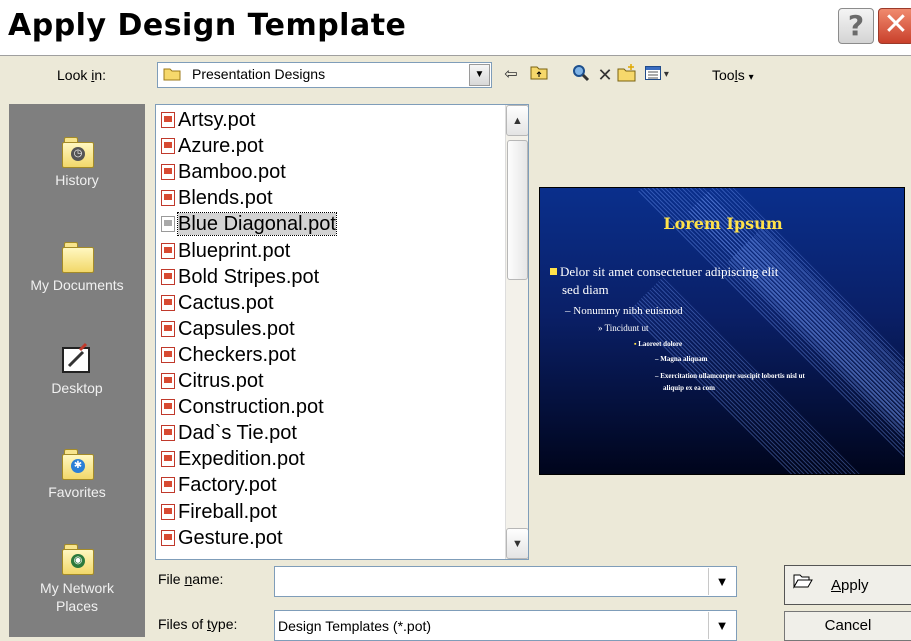 Image resolution: width=911 pixels, height=641 pixels. Describe the element at coordinates (728, 75) in the screenshot. I see `tools-label: Tools` at that location.